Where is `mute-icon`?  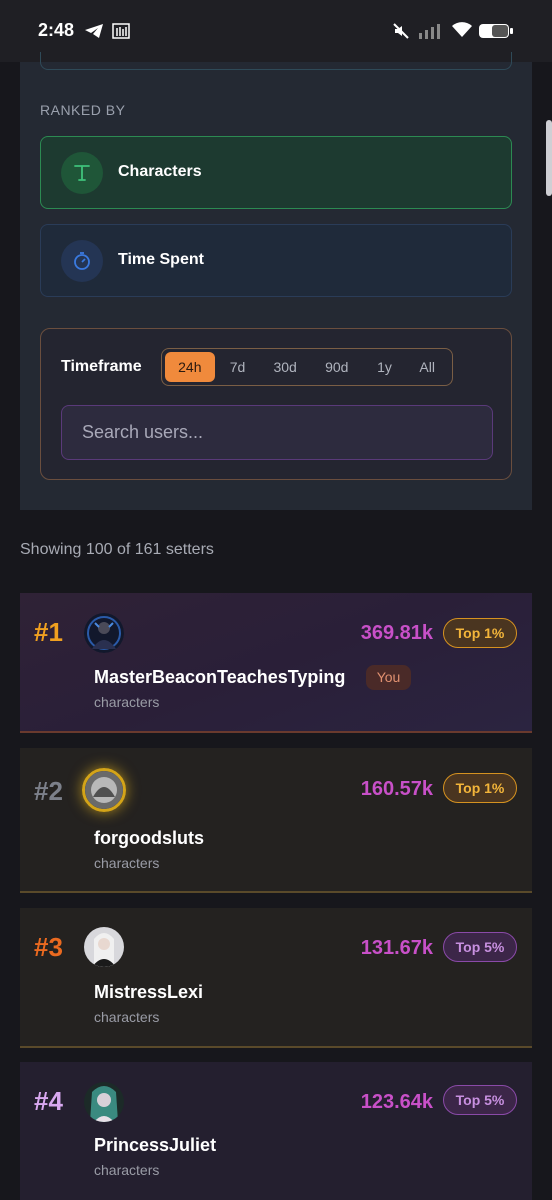
mute-icon is located at coordinates (401, 31).